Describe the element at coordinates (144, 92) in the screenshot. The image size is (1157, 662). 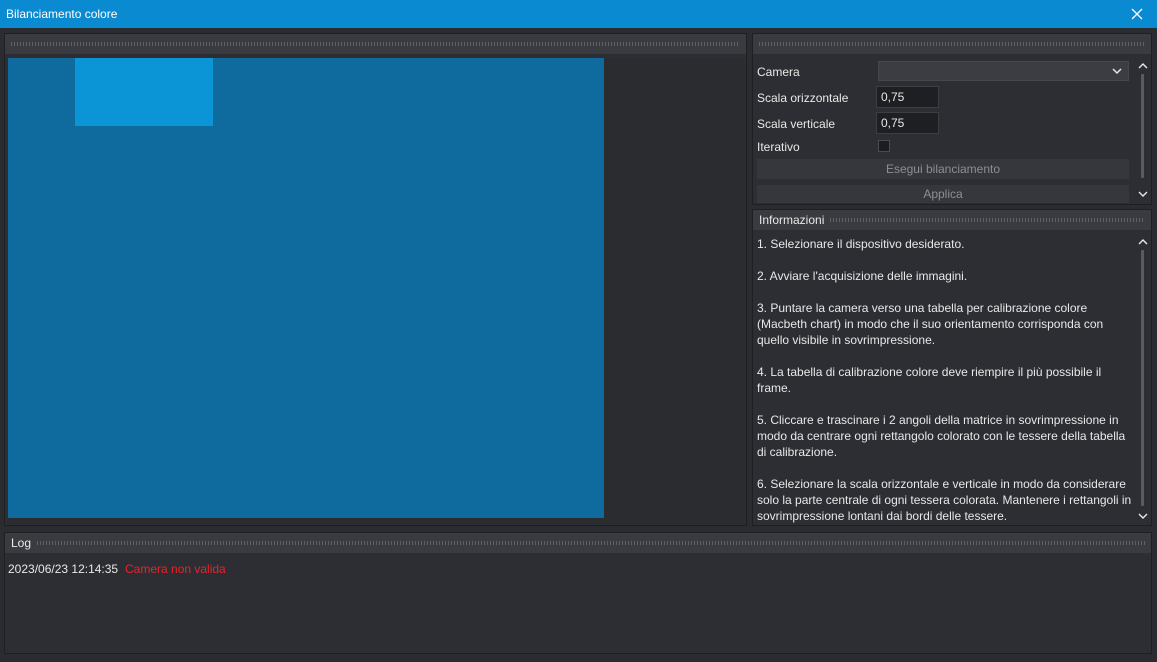
I see `calibration-overlay` at that location.